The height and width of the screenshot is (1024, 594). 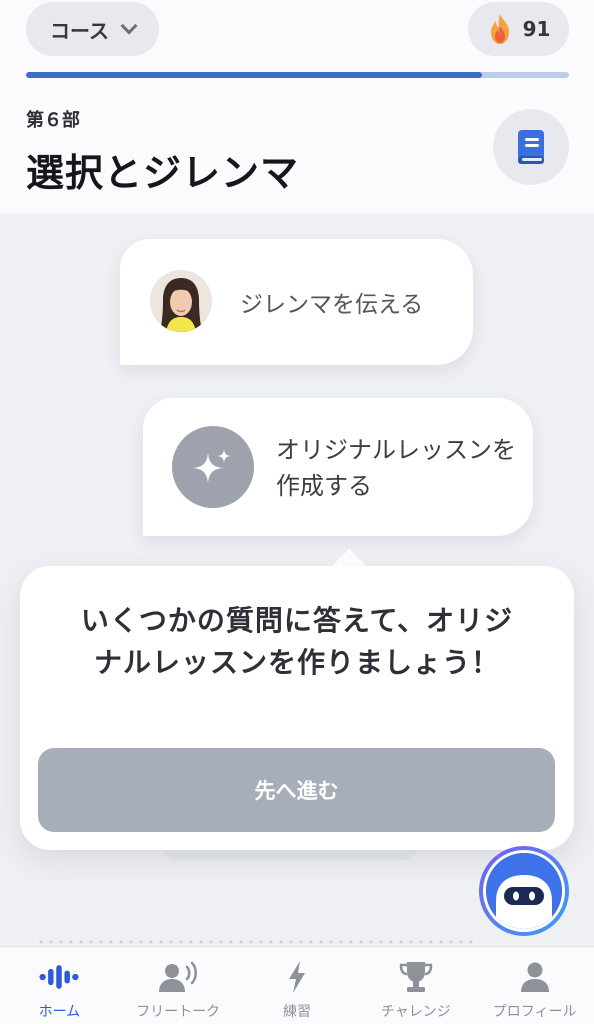 I want to click on nav-challenge: チャレンジ, so click(x=415, y=985).